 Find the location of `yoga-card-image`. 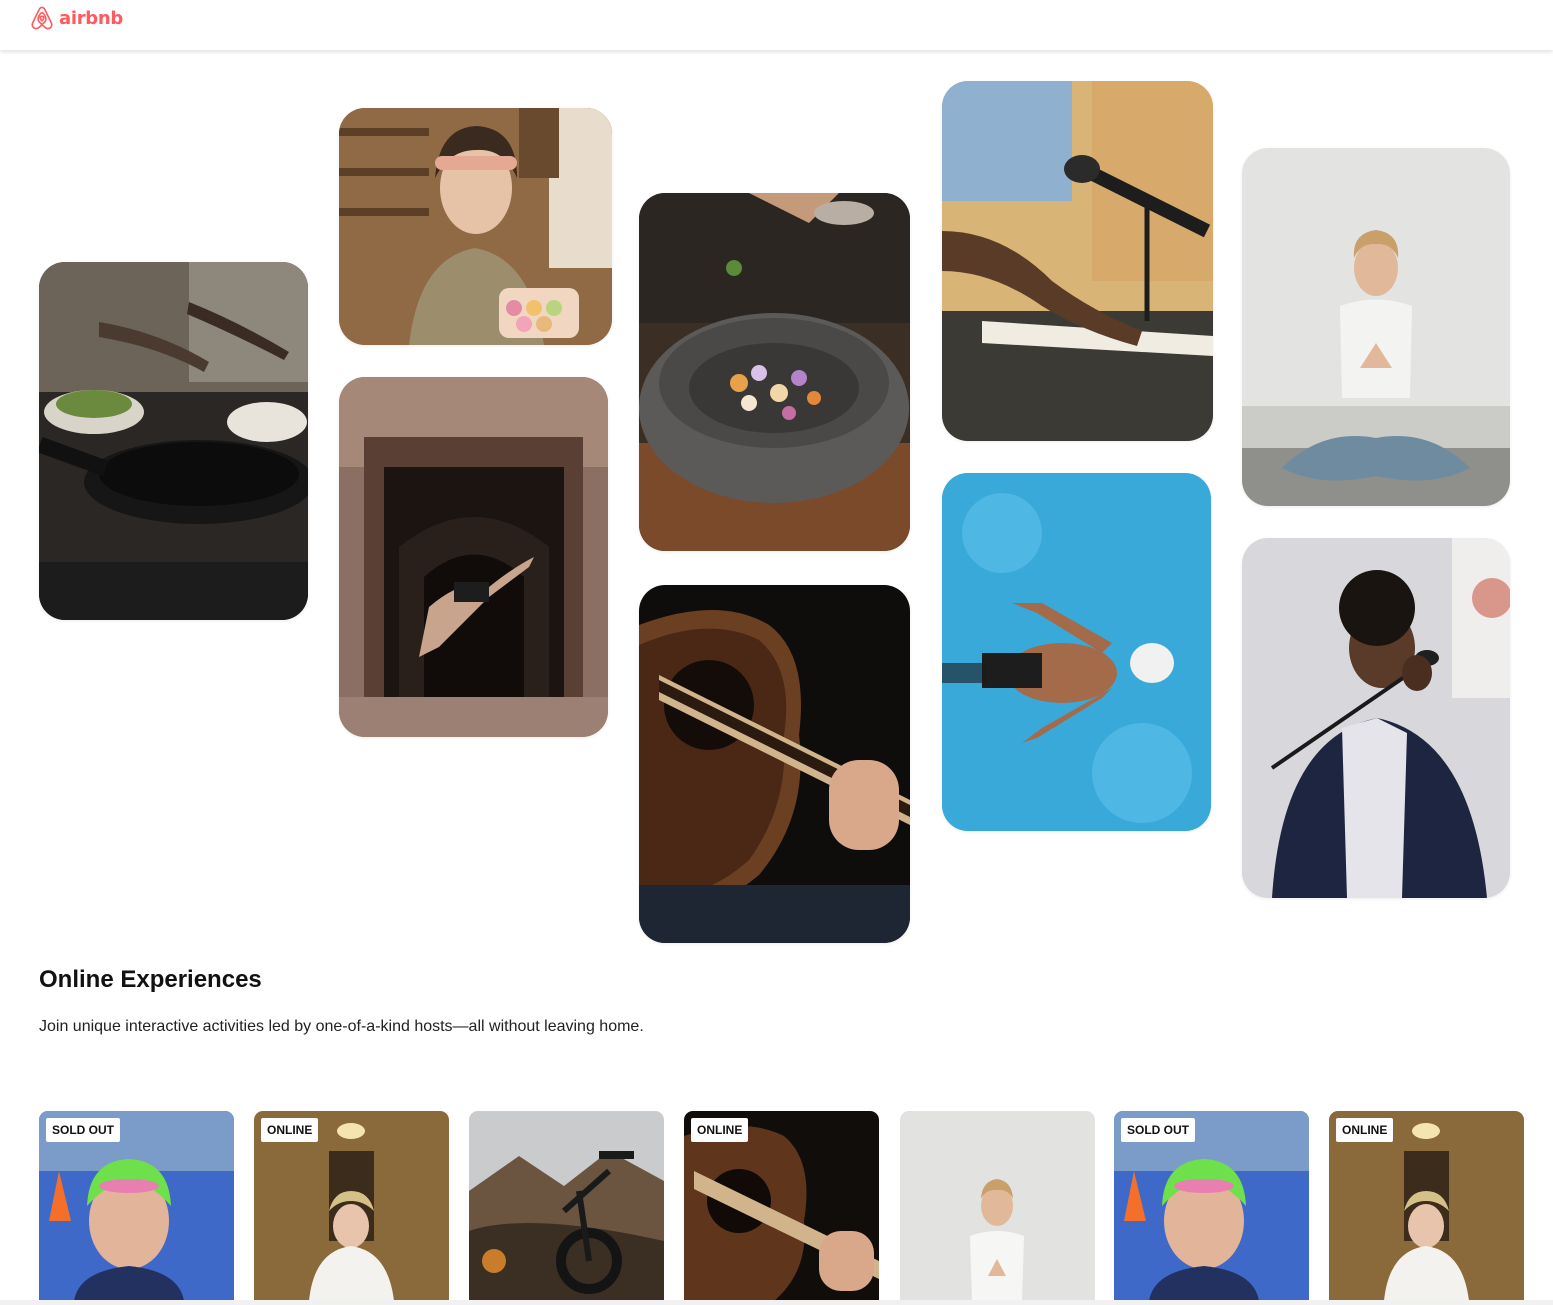

yoga-card-image is located at coordinates (997, 1206).